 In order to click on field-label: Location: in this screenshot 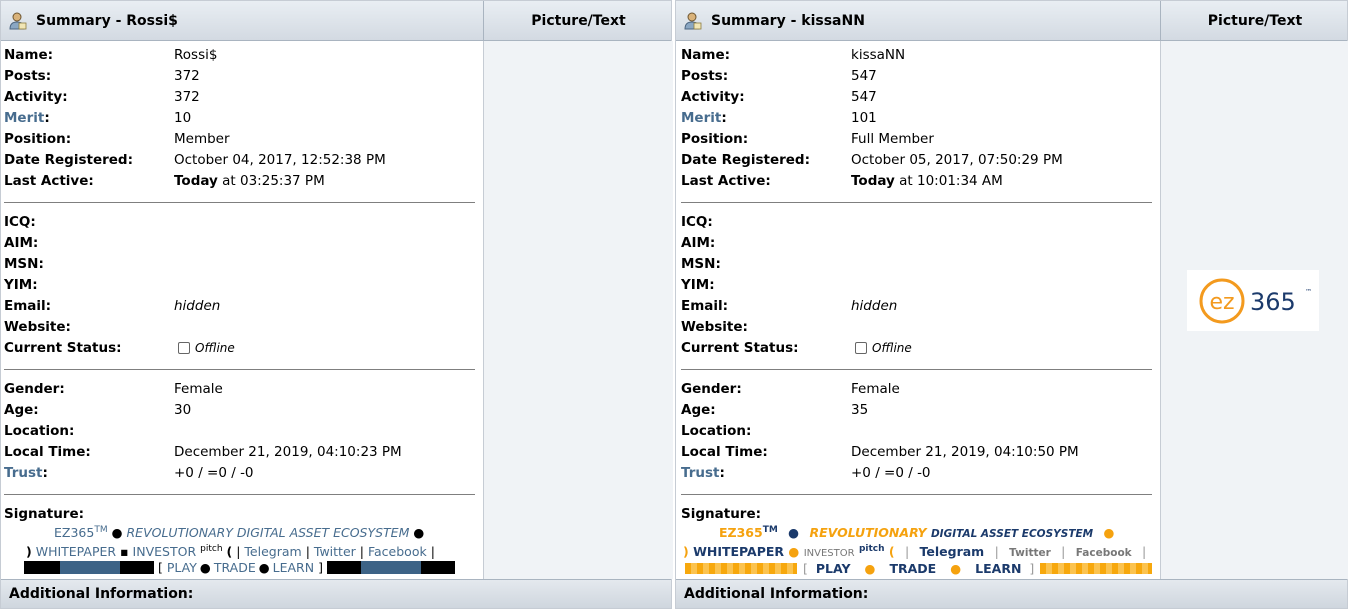, I will do `click(716, 431)`.